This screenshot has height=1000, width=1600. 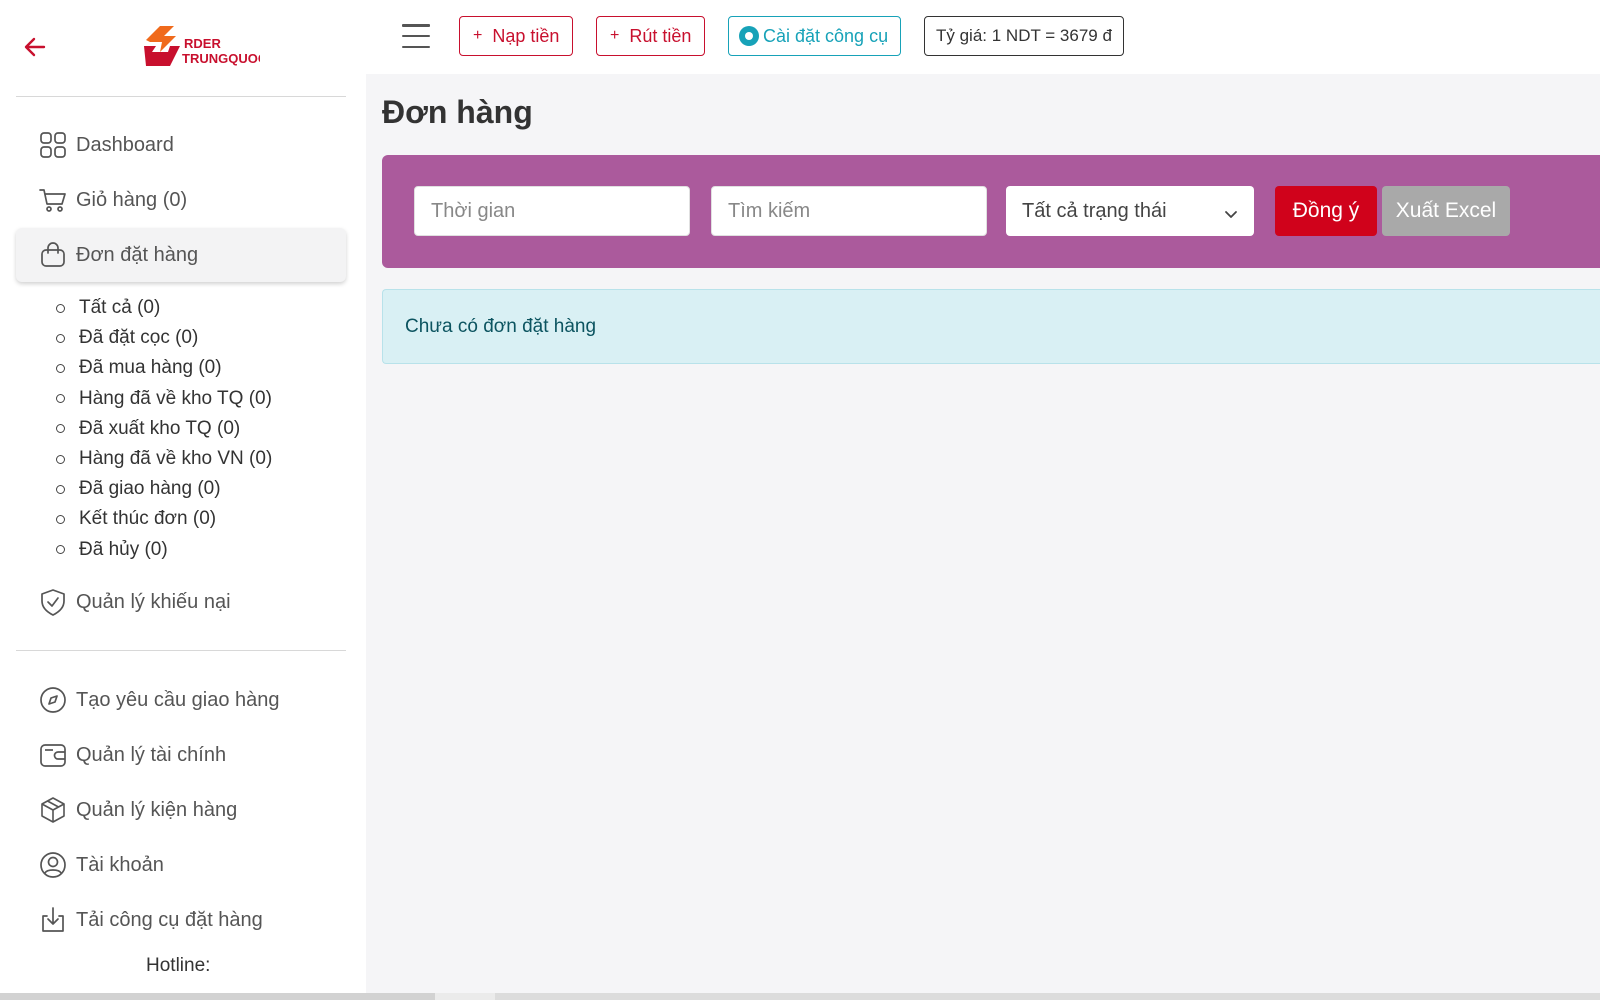 What do you see at coordinates (991, 326) in the screenshot?
I see `empty-orders-alert: Chưa có đơn đặt hàng` at bounding box center [991, 326].